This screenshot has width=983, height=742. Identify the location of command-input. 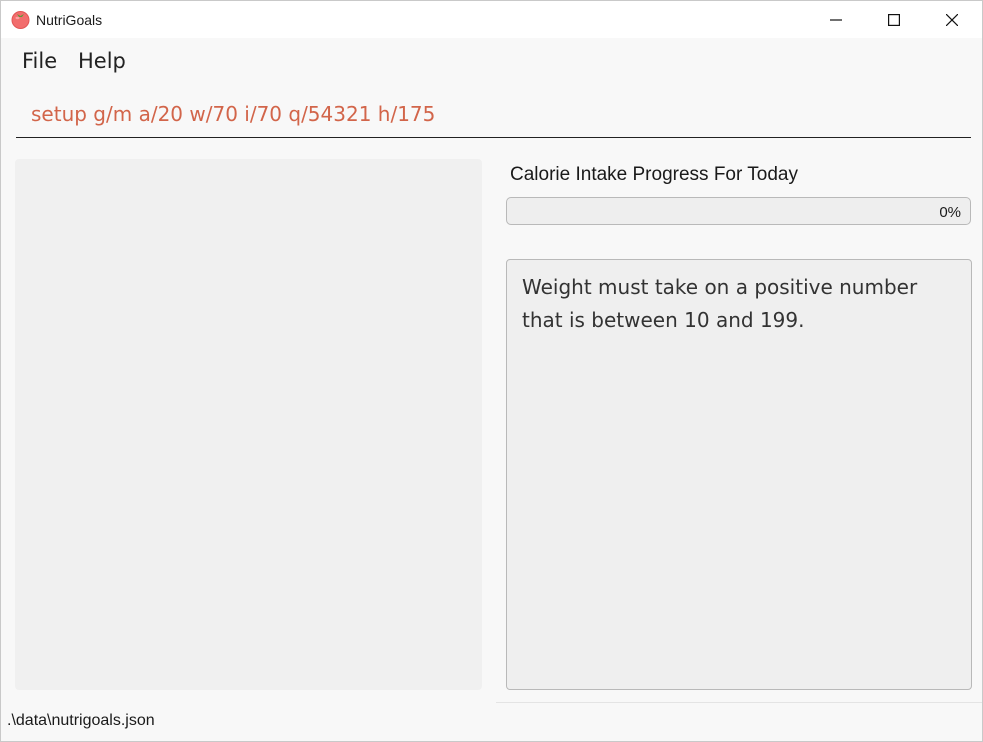
(493, 114).